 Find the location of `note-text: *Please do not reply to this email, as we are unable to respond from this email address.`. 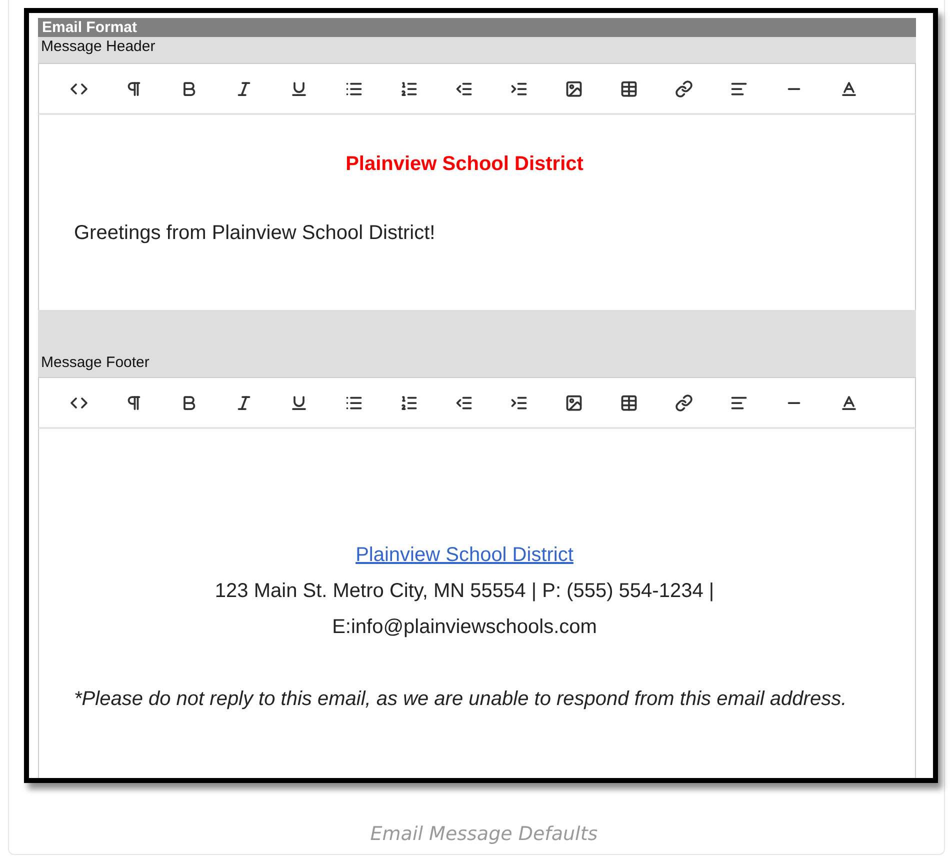

note-text: *Please do not reply to this email, as we are unable to respond from this email address. is located at coordinates (461, 699).